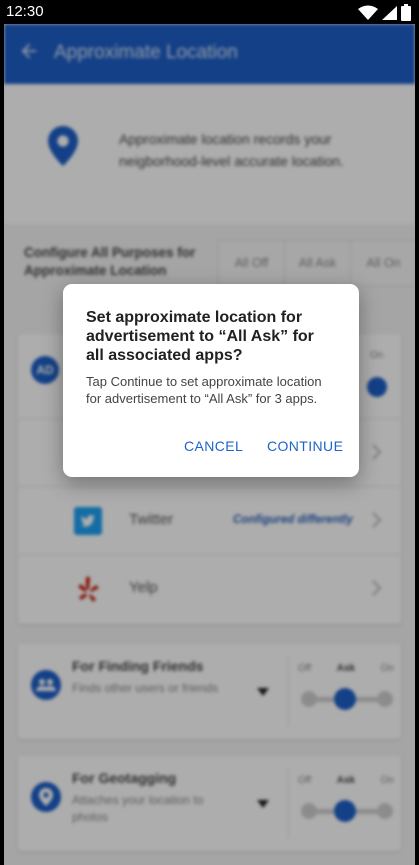  I want to click on cancel-button: CANCEL, so click(213, 446).